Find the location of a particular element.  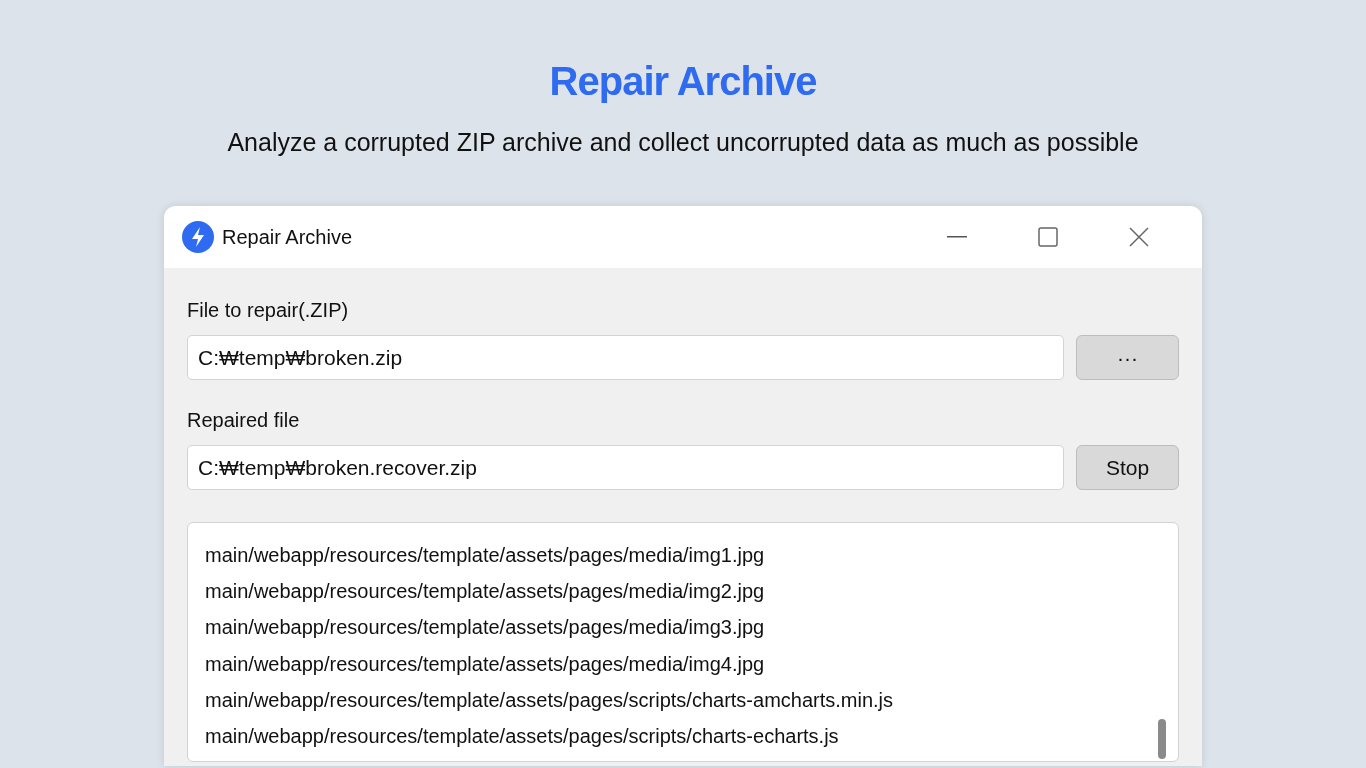

file-path: main/webapp/resources/template/assets/pages/media/img3.jpg is located at coordinates (485, 627).